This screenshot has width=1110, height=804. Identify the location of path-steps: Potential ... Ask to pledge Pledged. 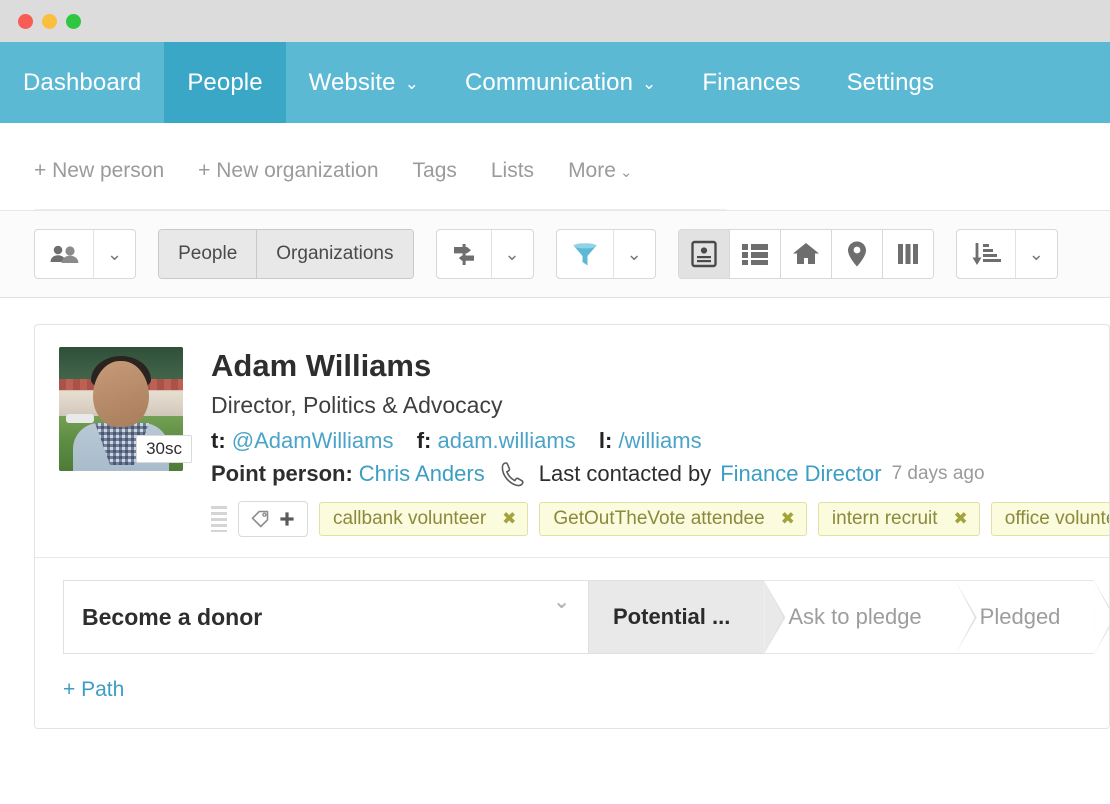
(842, 617).